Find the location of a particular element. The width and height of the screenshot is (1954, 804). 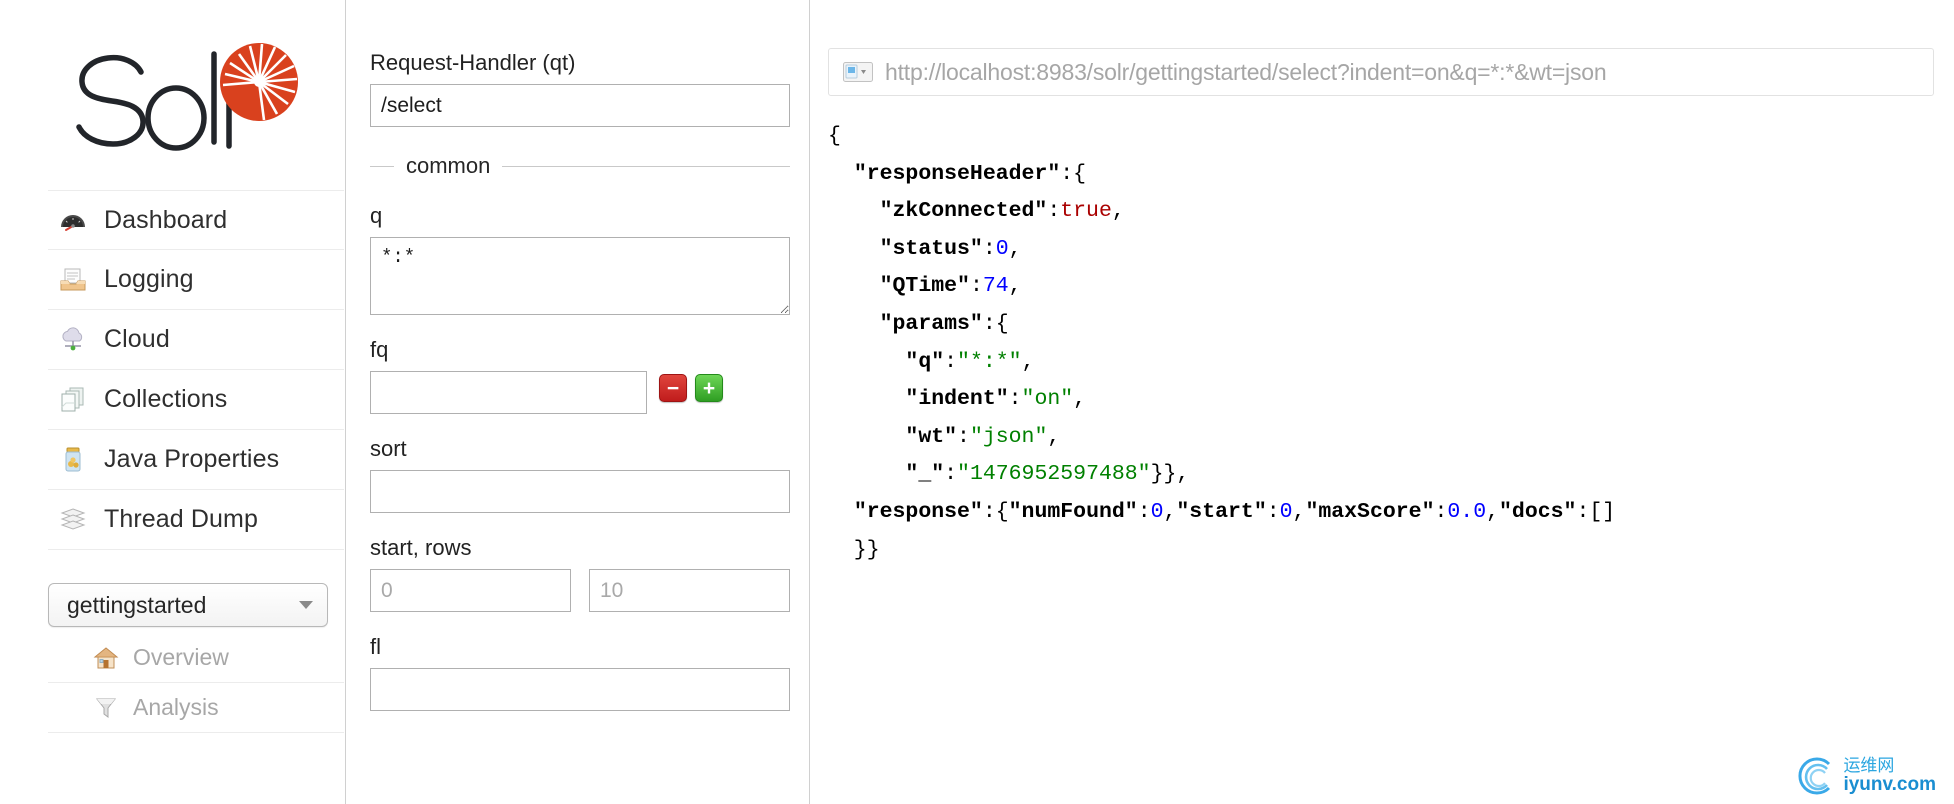

fl-input is located at coordinates (580, 689).